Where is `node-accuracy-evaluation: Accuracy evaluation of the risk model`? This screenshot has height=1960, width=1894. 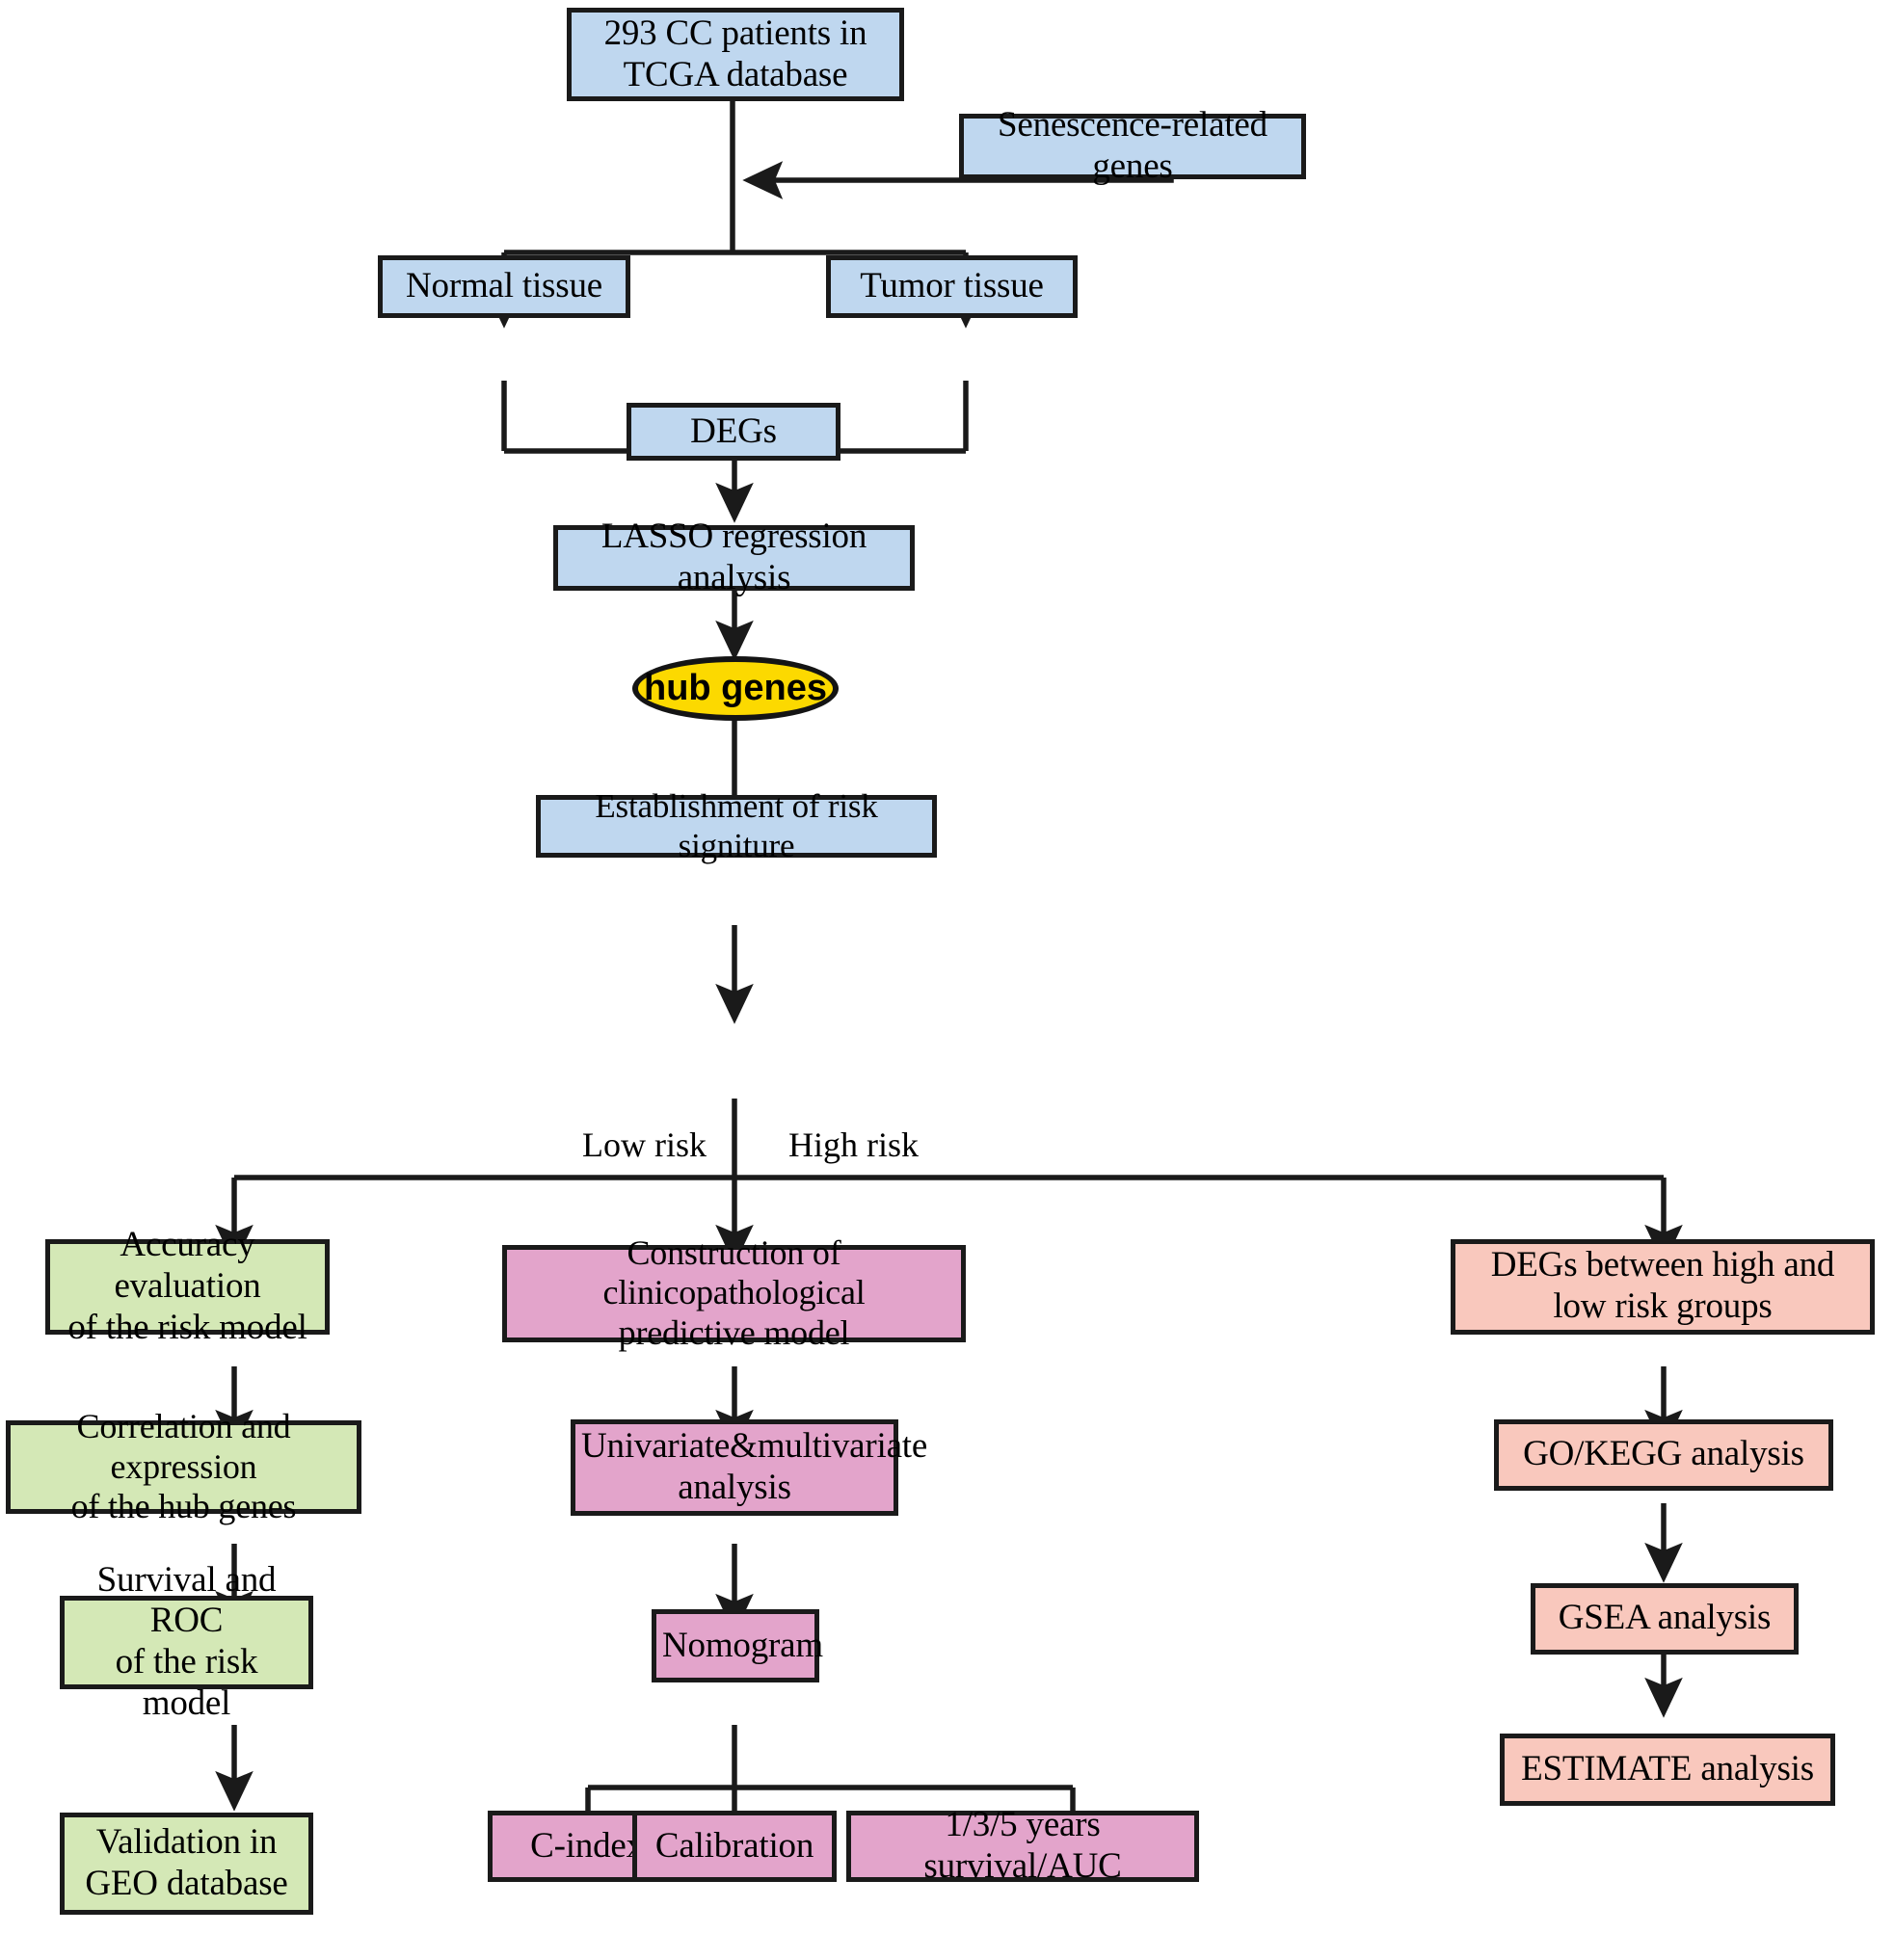 node-accuracy-evaluation: Accuracy evaluation of the risk model is located at coordinates (187, 1286).